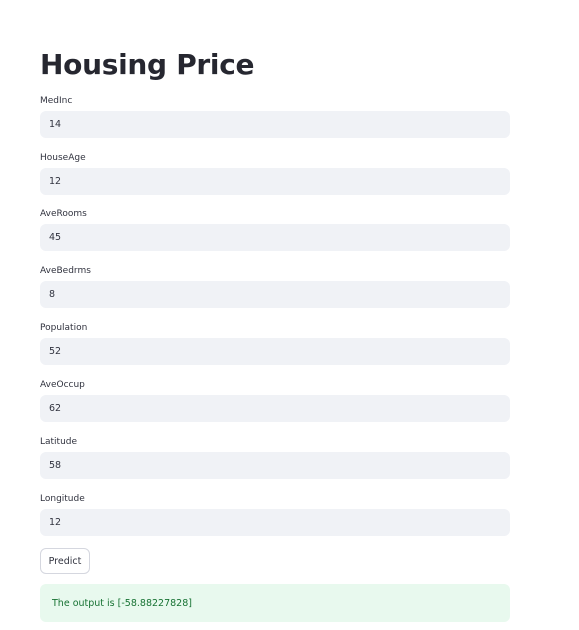 This screenshot has height=630, width=579. What do you see at coordinates (59, 442) in the screenshot?
I see `latitude-label: Latitude` at bounding box center [59, 442].